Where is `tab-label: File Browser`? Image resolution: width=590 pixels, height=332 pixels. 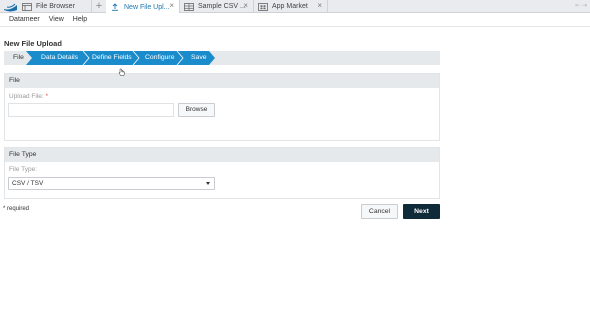
tab-label: File Browser is located at coordinates (55, 6).